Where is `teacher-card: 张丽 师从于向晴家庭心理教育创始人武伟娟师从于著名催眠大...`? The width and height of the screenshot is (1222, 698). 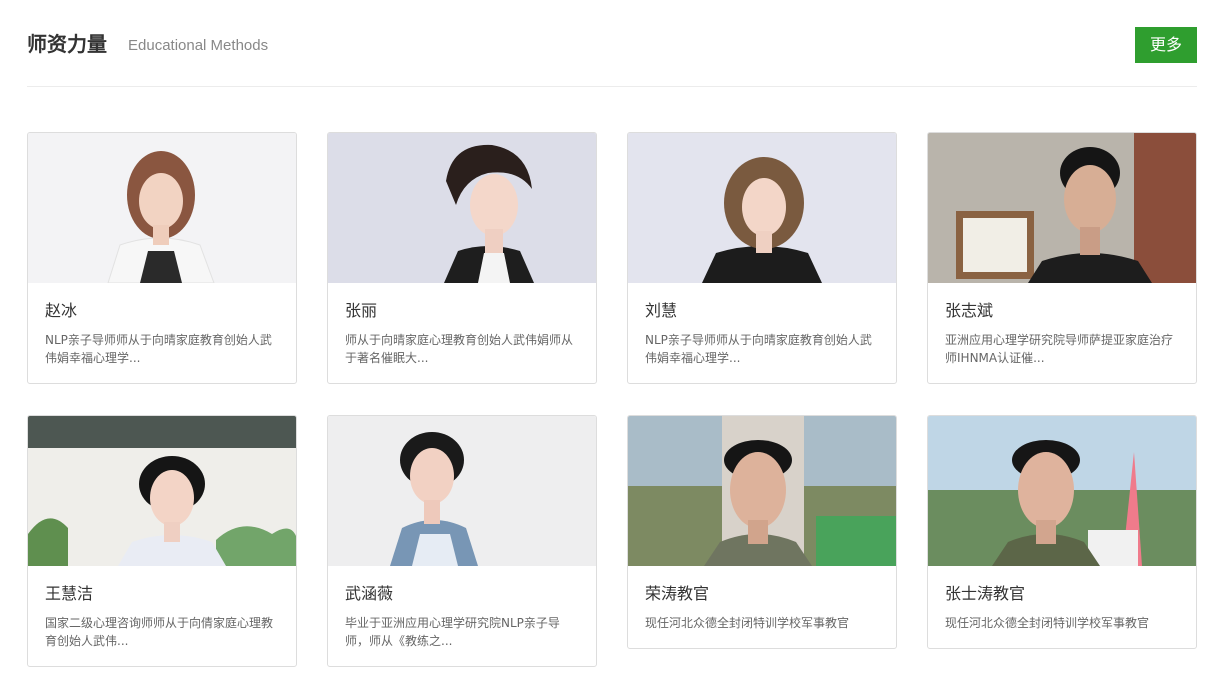 teacher-card: 张丽 师从于向晴家庭心理教育创始人武伟娟师从于著名催眠大... is located at coordinates (462, 258).